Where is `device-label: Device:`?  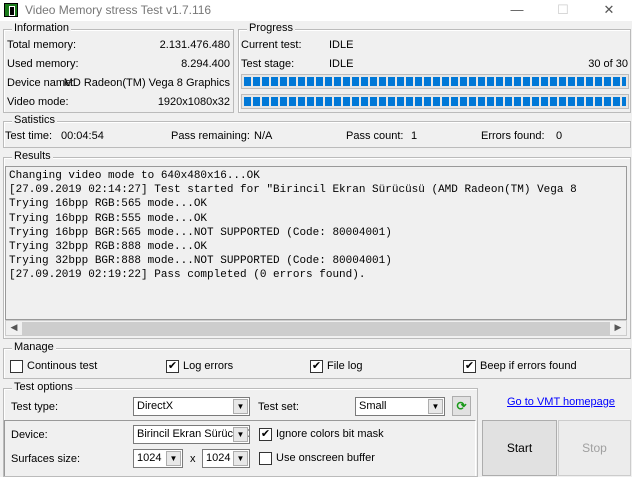
device-label: Device: is located at coordinates (29, 435).